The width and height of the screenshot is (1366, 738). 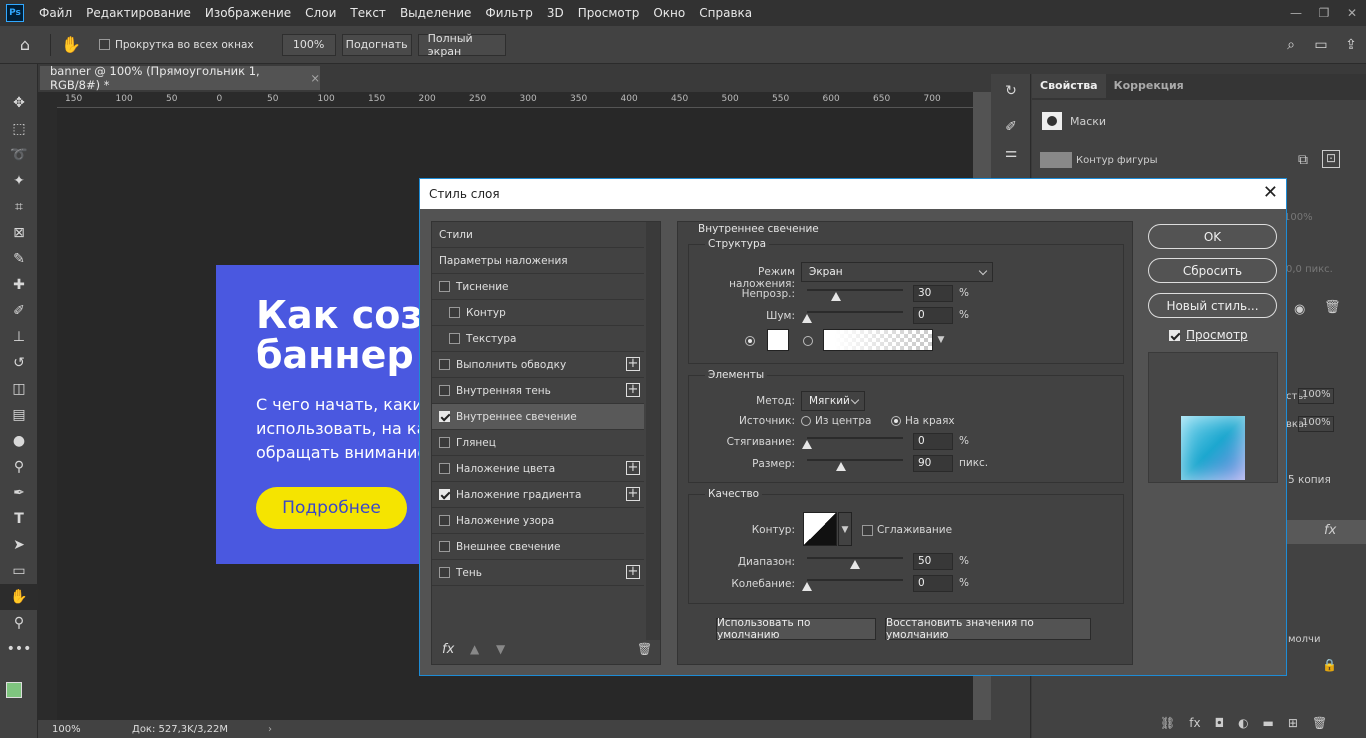 What do you see at coordinates (933, 583) in the screenshot?
I see `jitter-input: 0` at bounding box center [933, 583].